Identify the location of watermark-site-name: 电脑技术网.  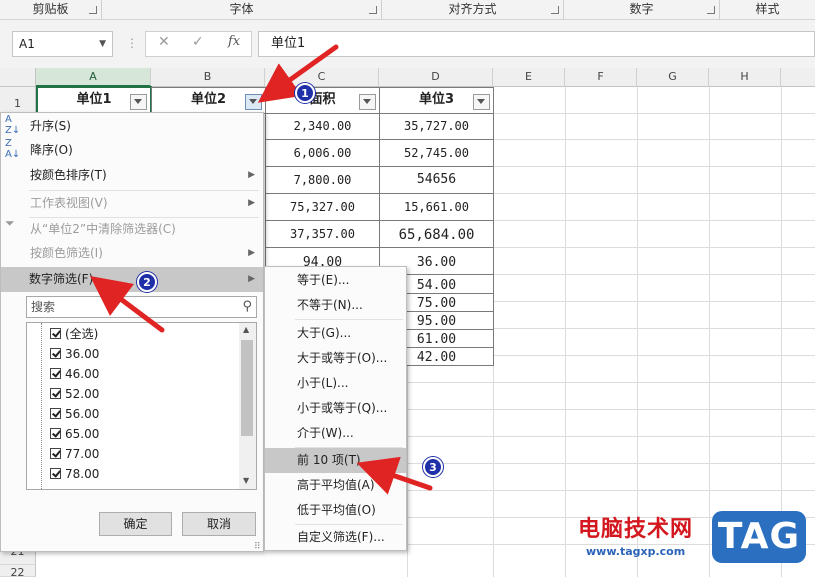
(636, 529).